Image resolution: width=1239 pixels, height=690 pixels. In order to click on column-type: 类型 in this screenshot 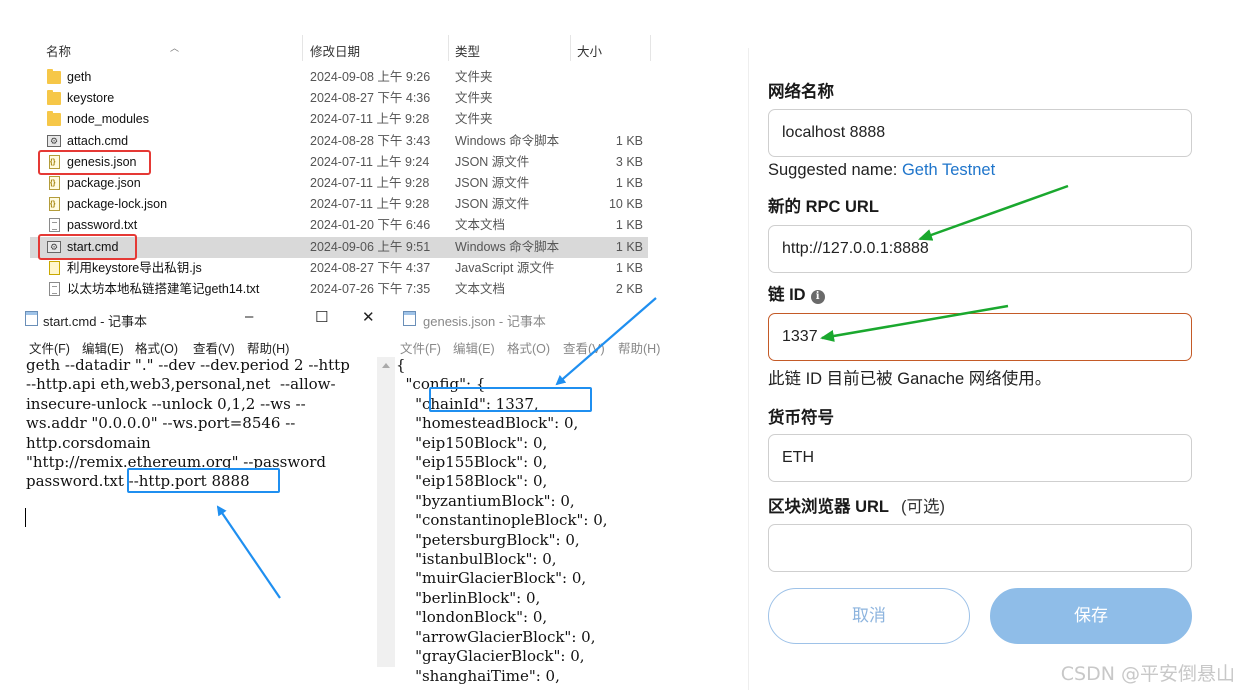, I will do `click(467, 50)`.